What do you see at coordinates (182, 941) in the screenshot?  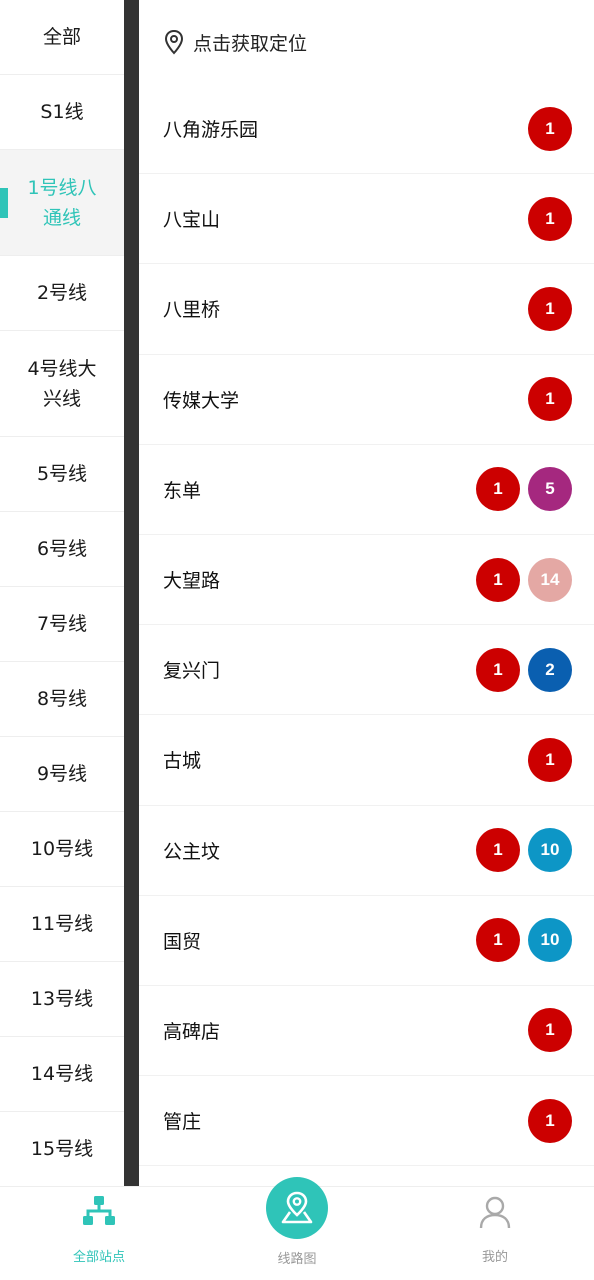 I see `station-name: 国贸` at bounding box center [182, 941].